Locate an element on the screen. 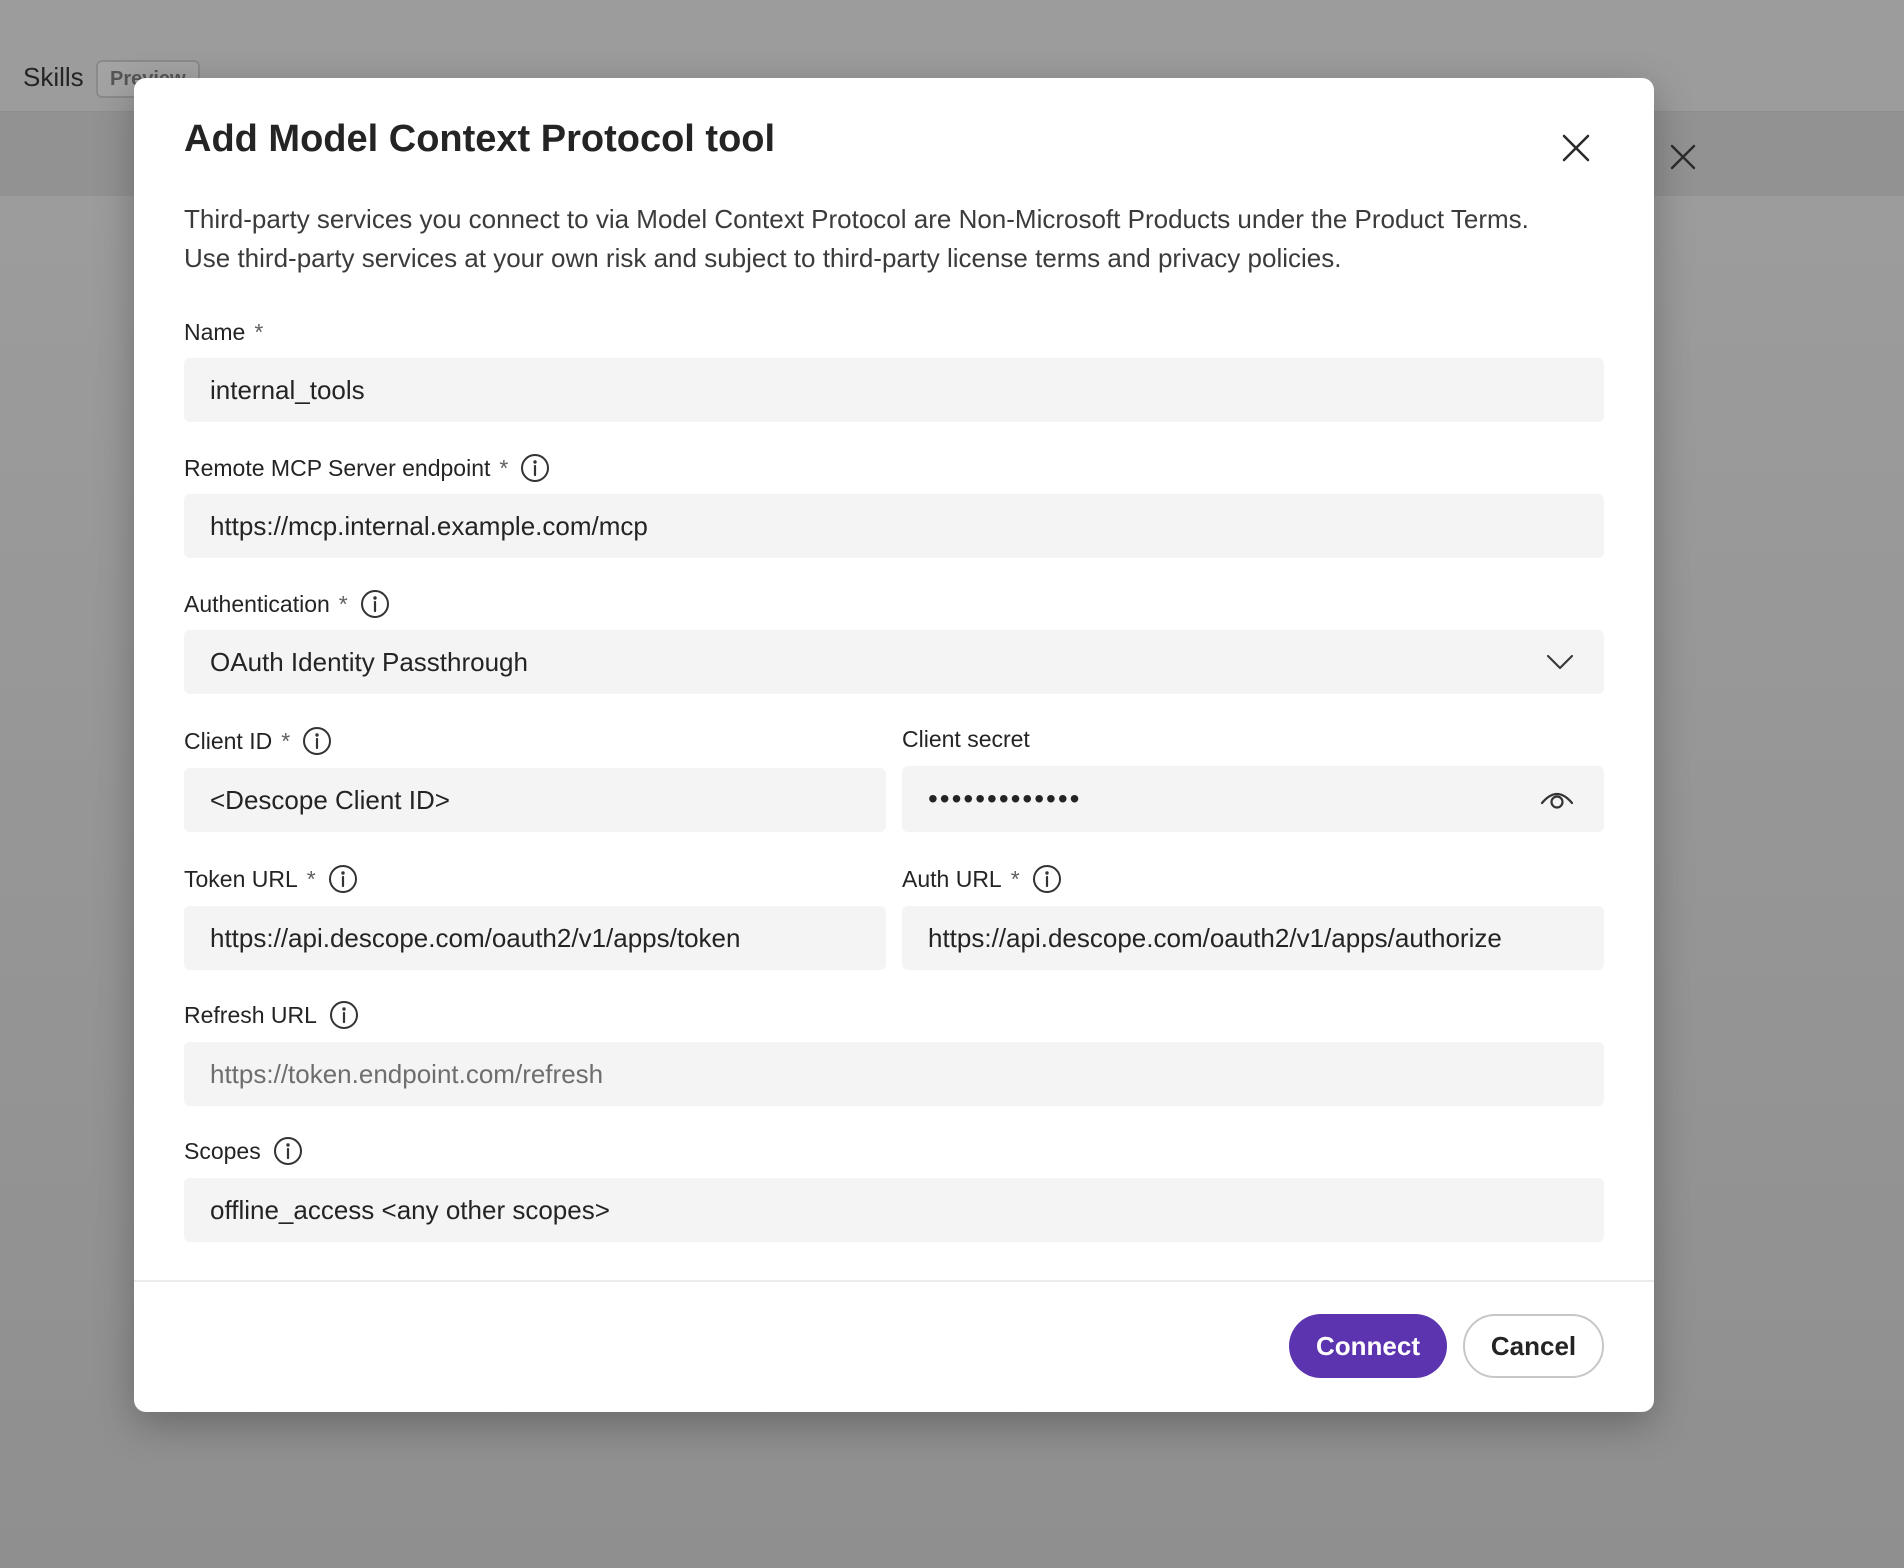 This screenshot has width=1904, height=1568. endpoint-label: Remote MCP Server endpoint * is located at coordinates (367, 468).